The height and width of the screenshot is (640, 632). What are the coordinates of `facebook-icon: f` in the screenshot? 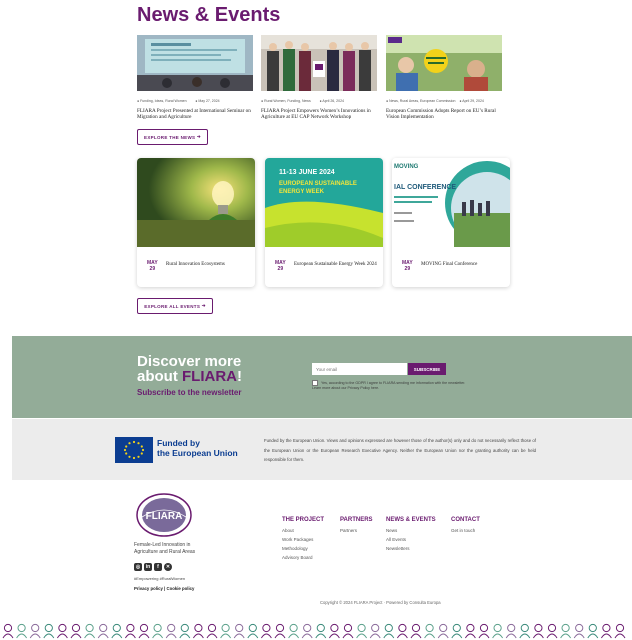 It's located at (158, 567).